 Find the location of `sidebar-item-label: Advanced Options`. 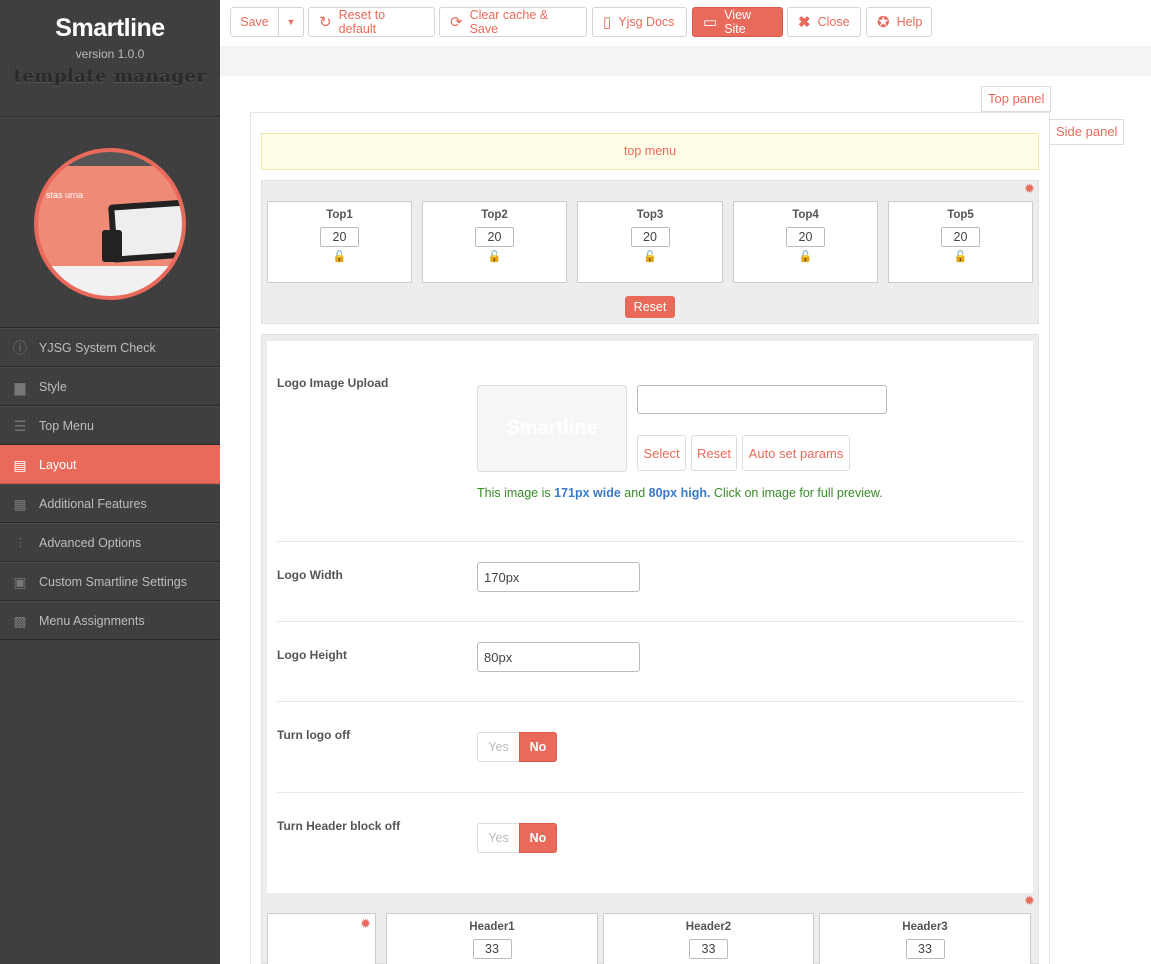

sidebar-item-label: Advanced Options is located at coordinates (90, 542).